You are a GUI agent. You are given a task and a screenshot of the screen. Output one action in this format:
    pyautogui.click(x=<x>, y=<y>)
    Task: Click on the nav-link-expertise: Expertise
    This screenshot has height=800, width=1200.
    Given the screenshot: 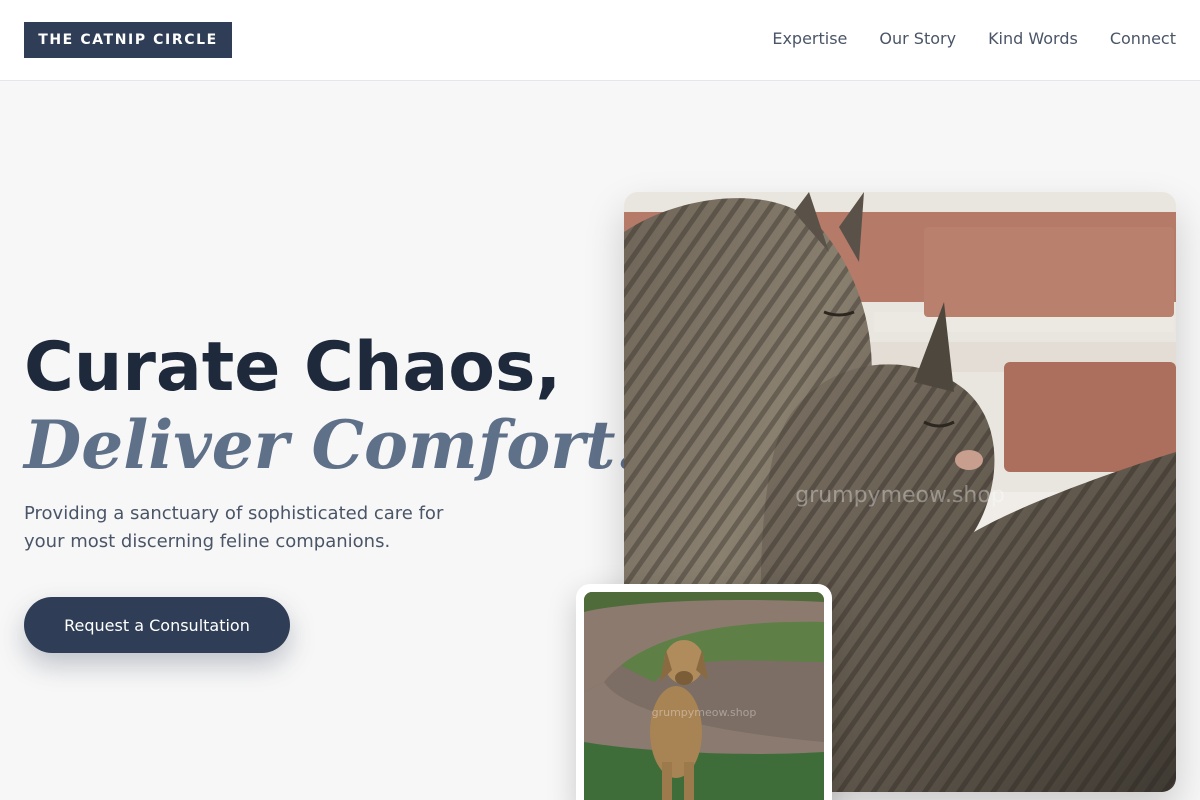 What is the action you would take?
    pyautogui.click(x=809, y=39)
    